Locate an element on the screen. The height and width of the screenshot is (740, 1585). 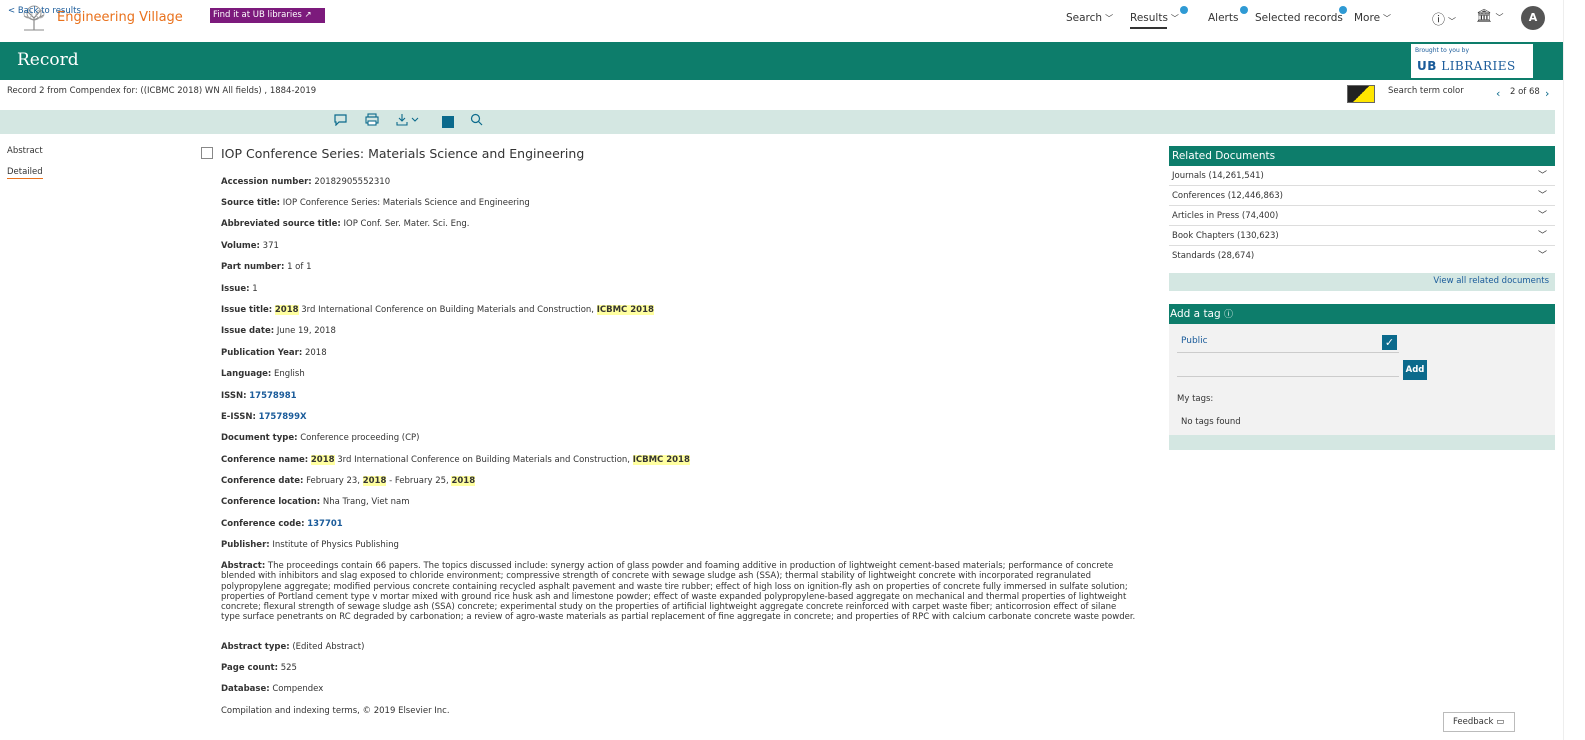
tag-input is located at coordinates (1288, 376).